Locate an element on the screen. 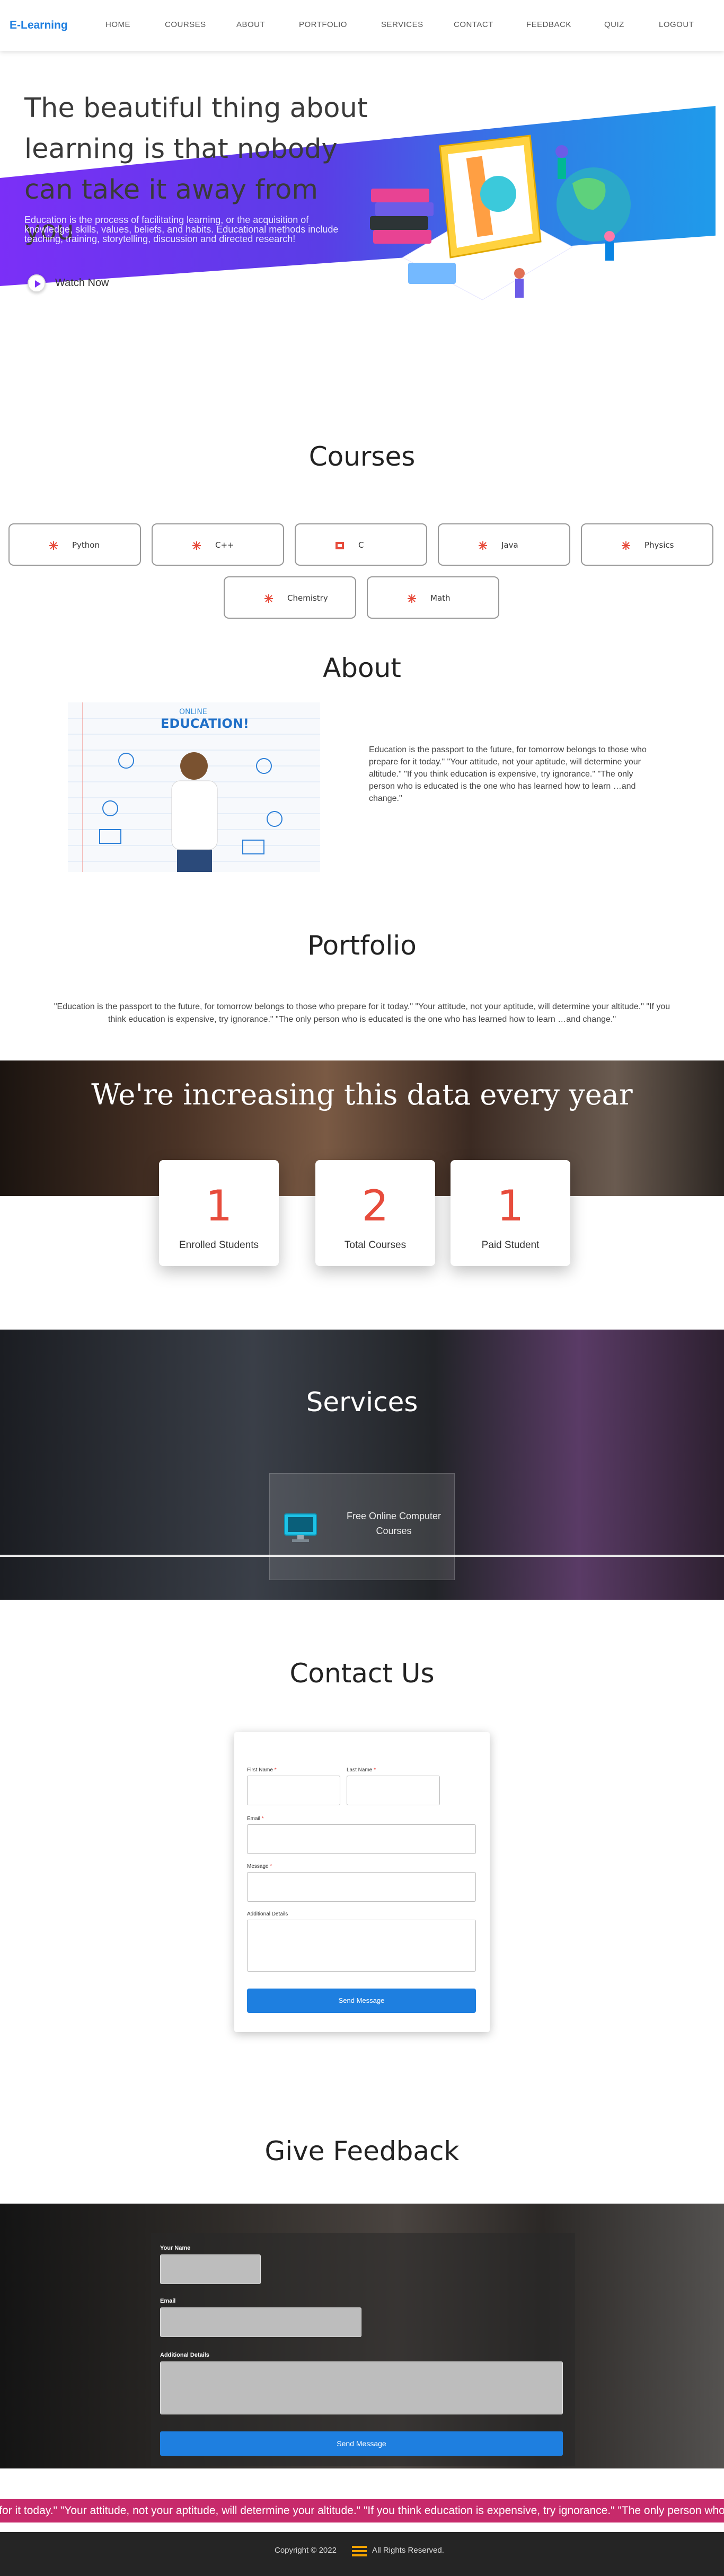 The image size is (724, 2576). play-icon is located at coordinates (38, 284).